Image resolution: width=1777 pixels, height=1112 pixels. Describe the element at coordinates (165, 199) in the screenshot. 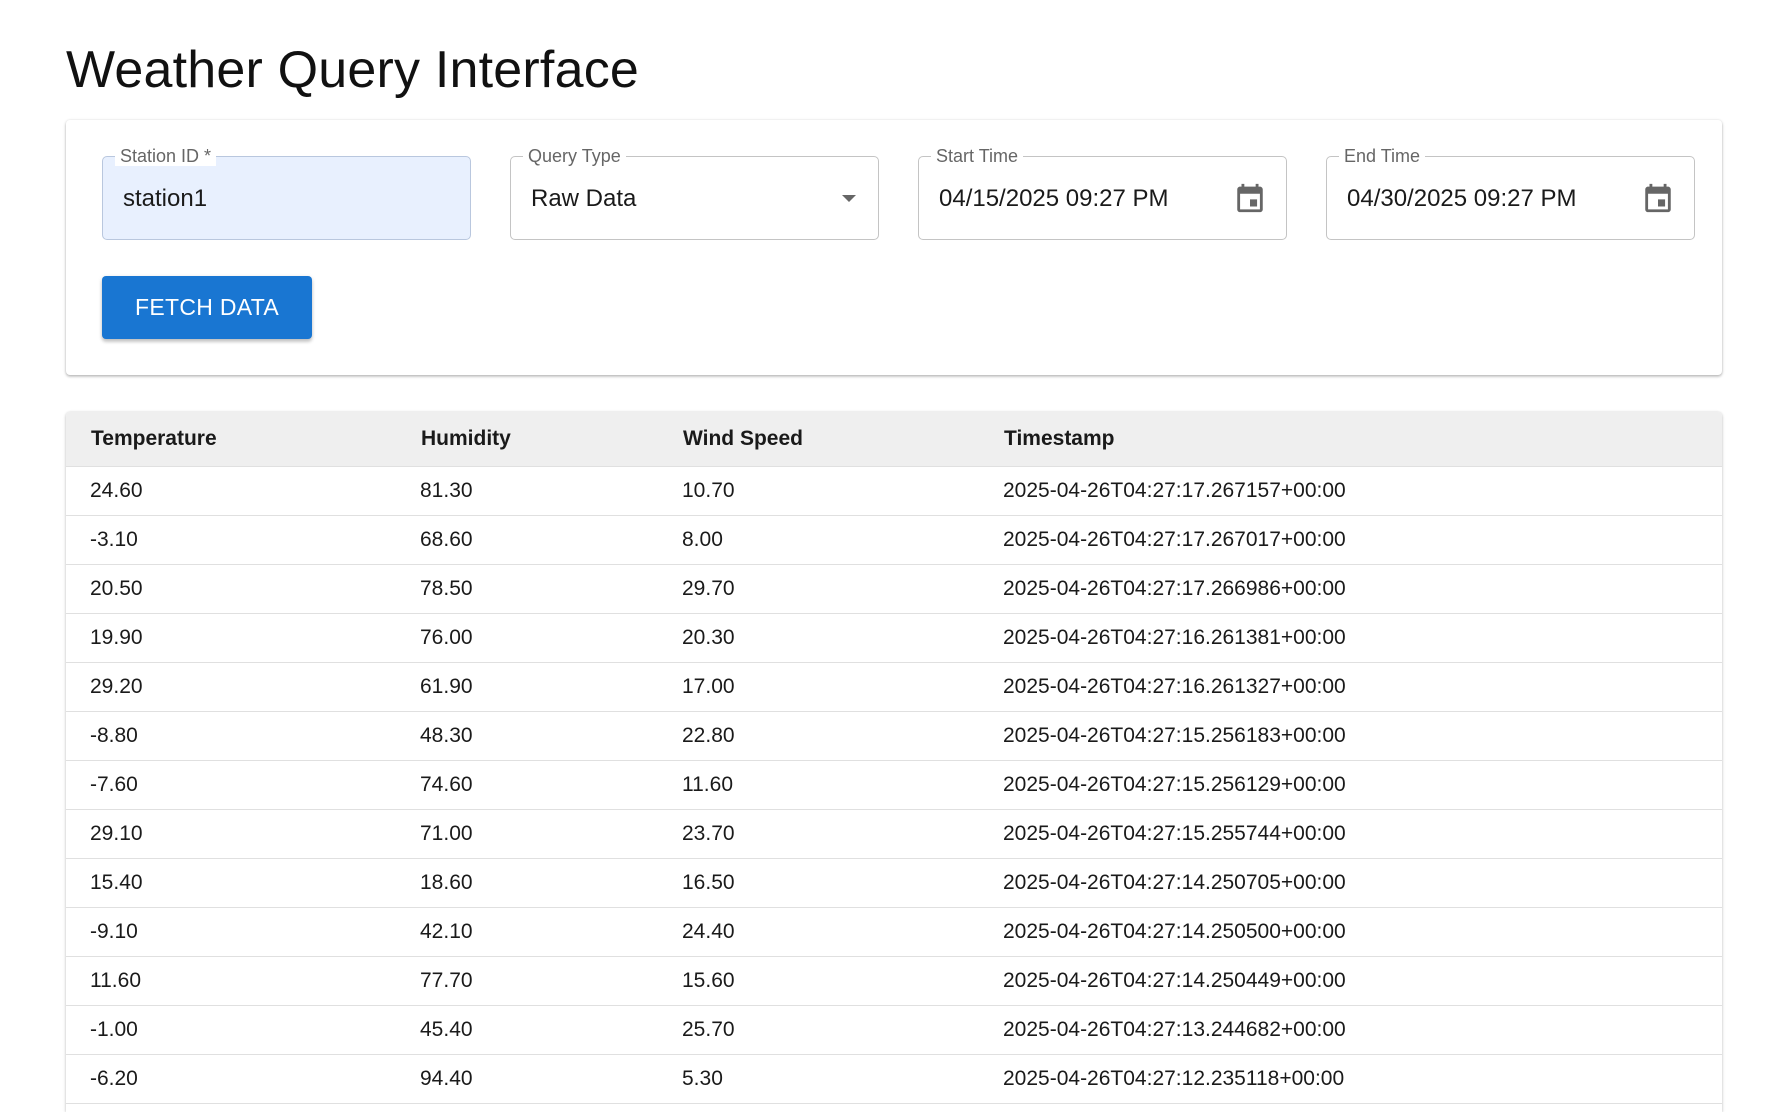

I see `station-id-input: station1` at that location.